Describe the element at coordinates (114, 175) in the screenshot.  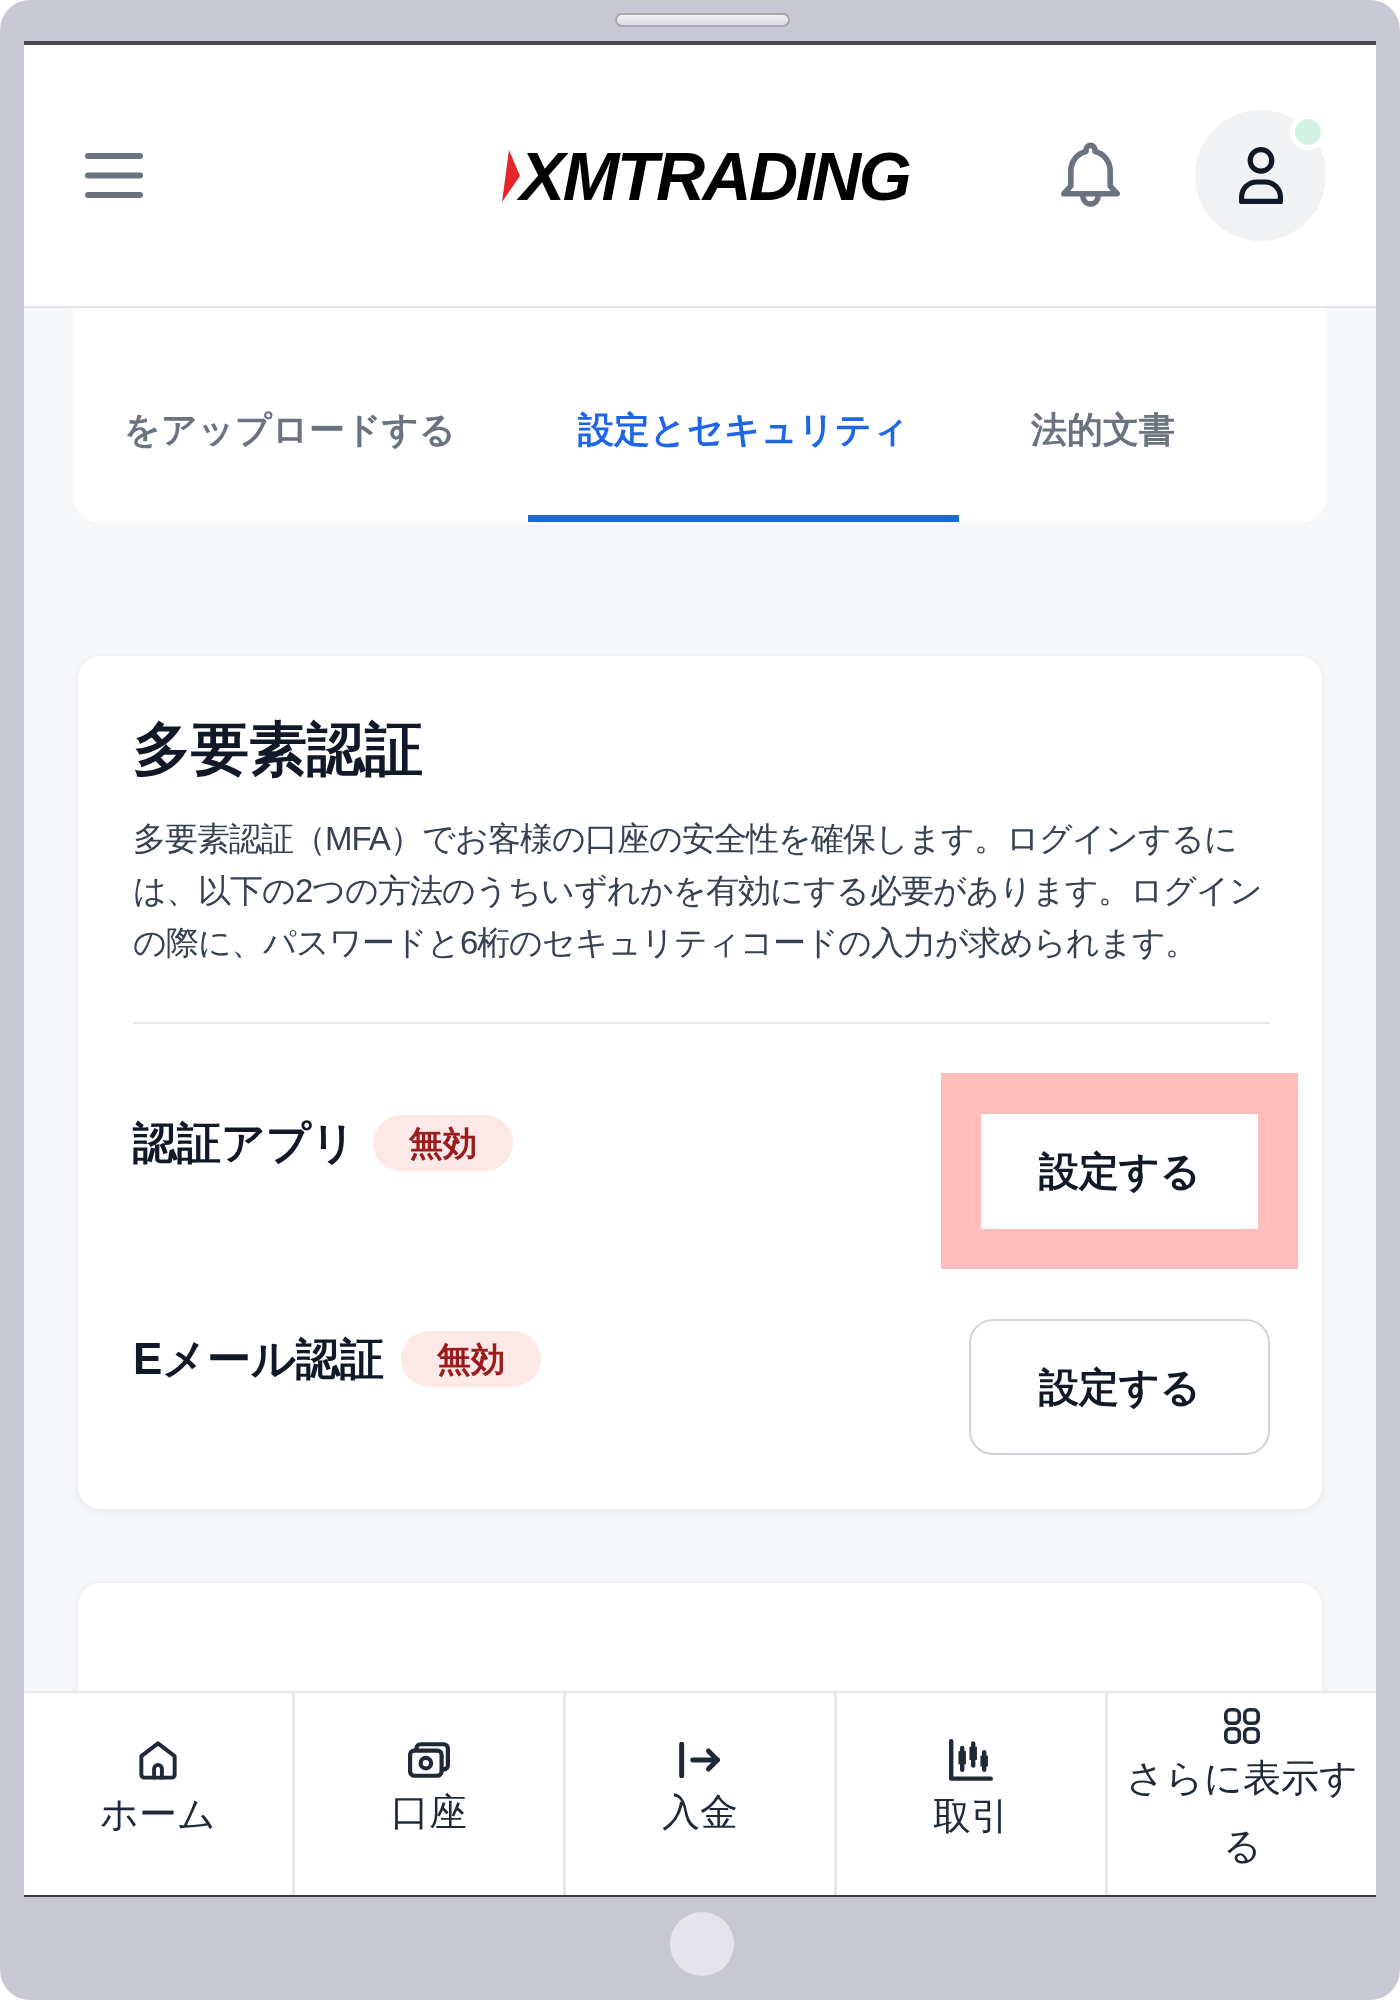
I see `menu-icon` at that location.